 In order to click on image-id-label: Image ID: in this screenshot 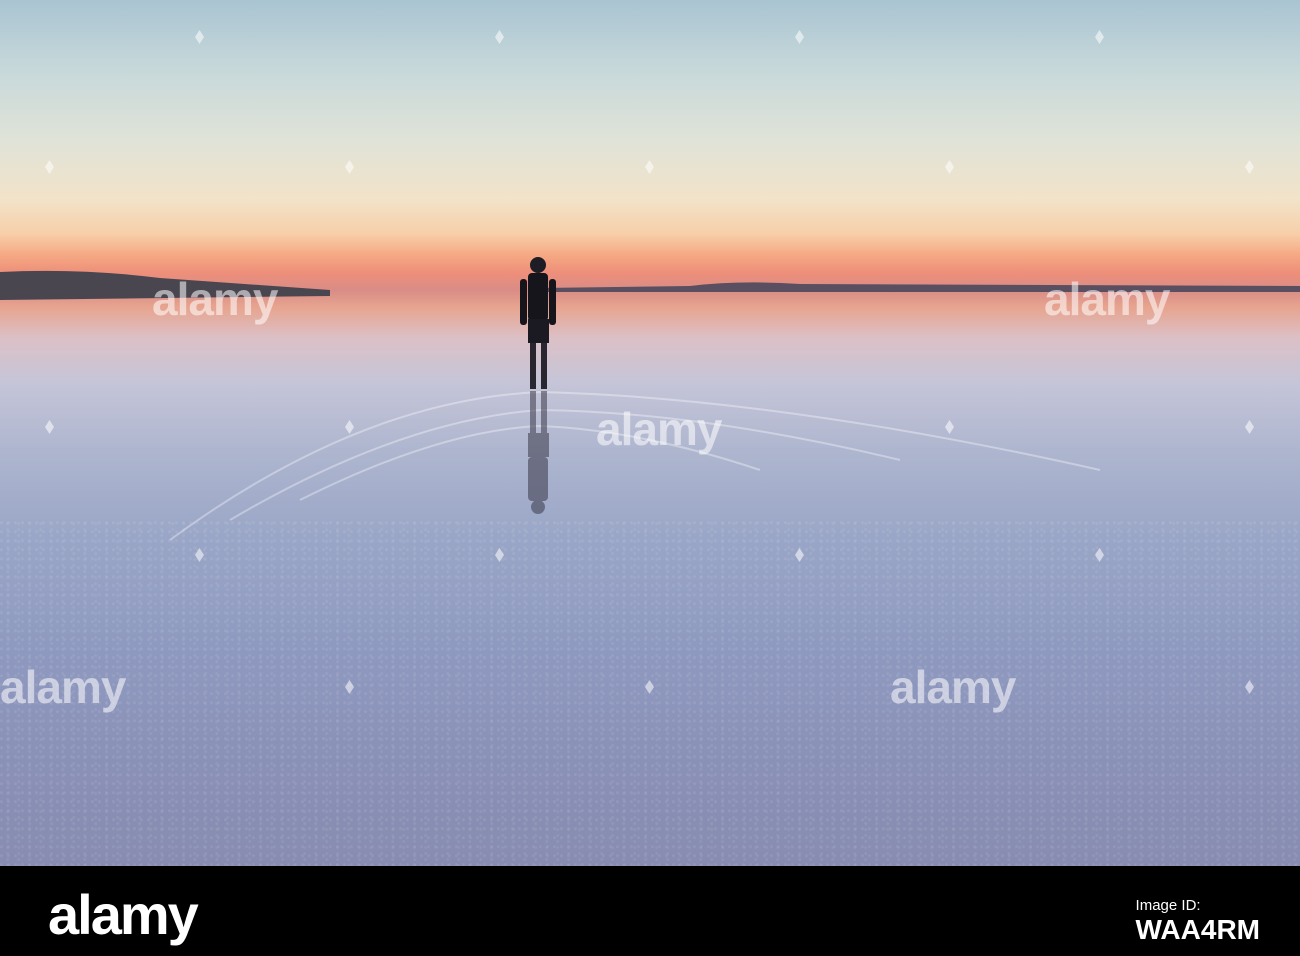, I will do `click(1168, 905)`.